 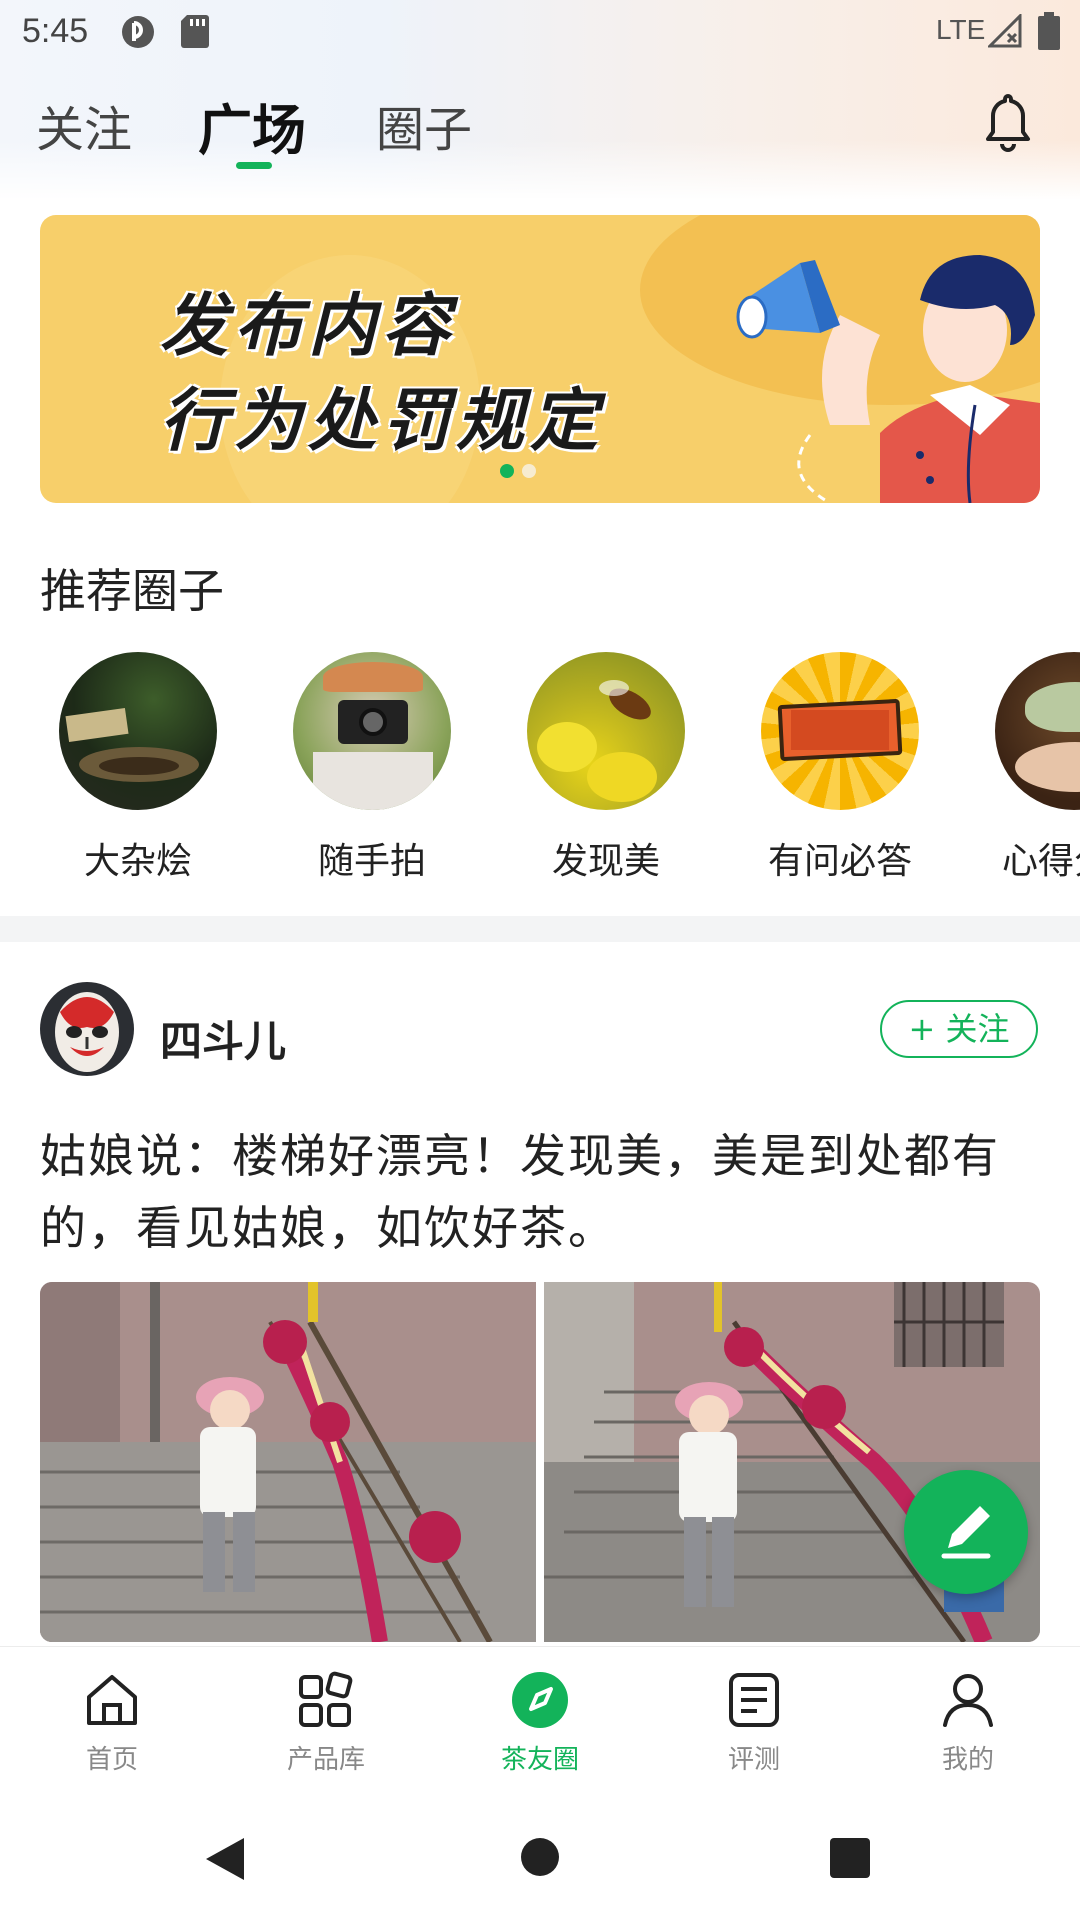 I want to click on tea-cup-photo, so click(x=1037, y=731).